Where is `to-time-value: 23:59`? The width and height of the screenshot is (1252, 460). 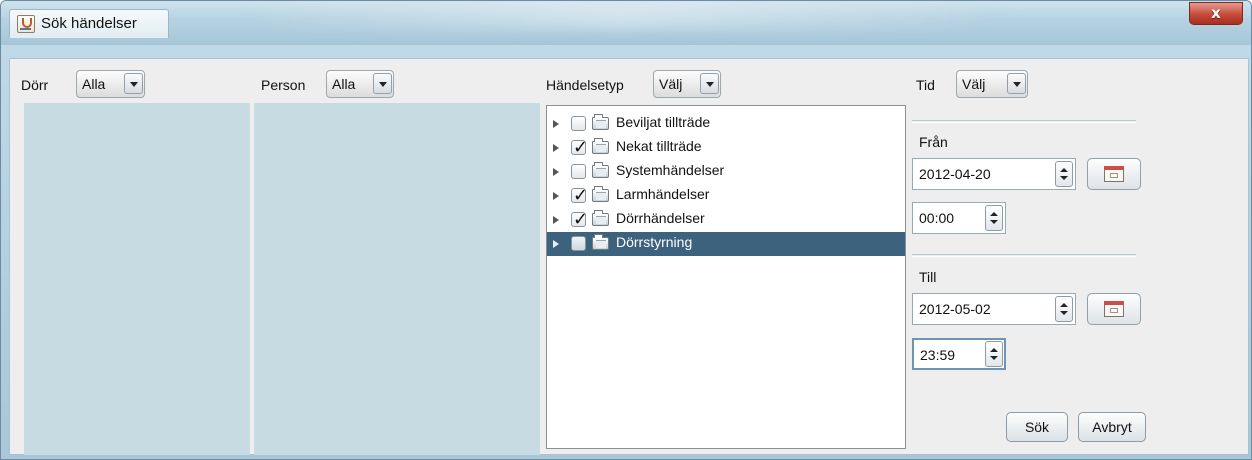
to-time-value: 23:59 is located at coordinates (938, 355).